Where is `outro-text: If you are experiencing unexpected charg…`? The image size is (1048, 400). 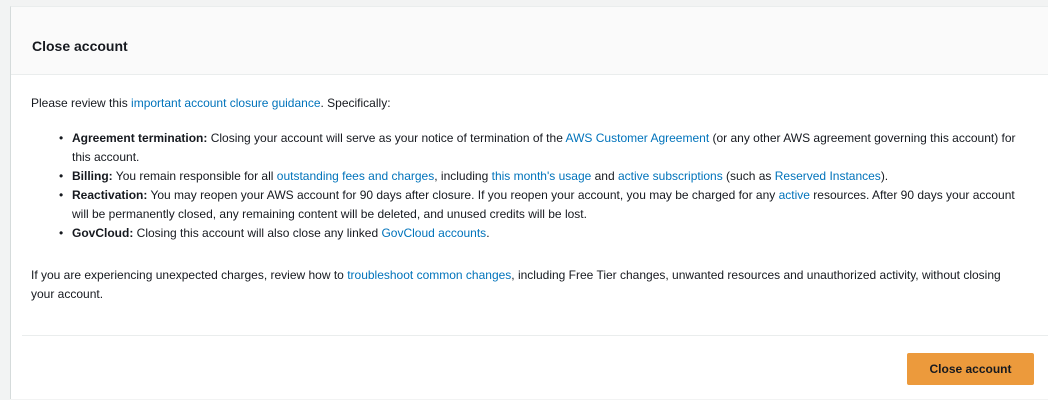
outro-text: If you are experiencing unexpected charg… is located at coordinates (529, 285).